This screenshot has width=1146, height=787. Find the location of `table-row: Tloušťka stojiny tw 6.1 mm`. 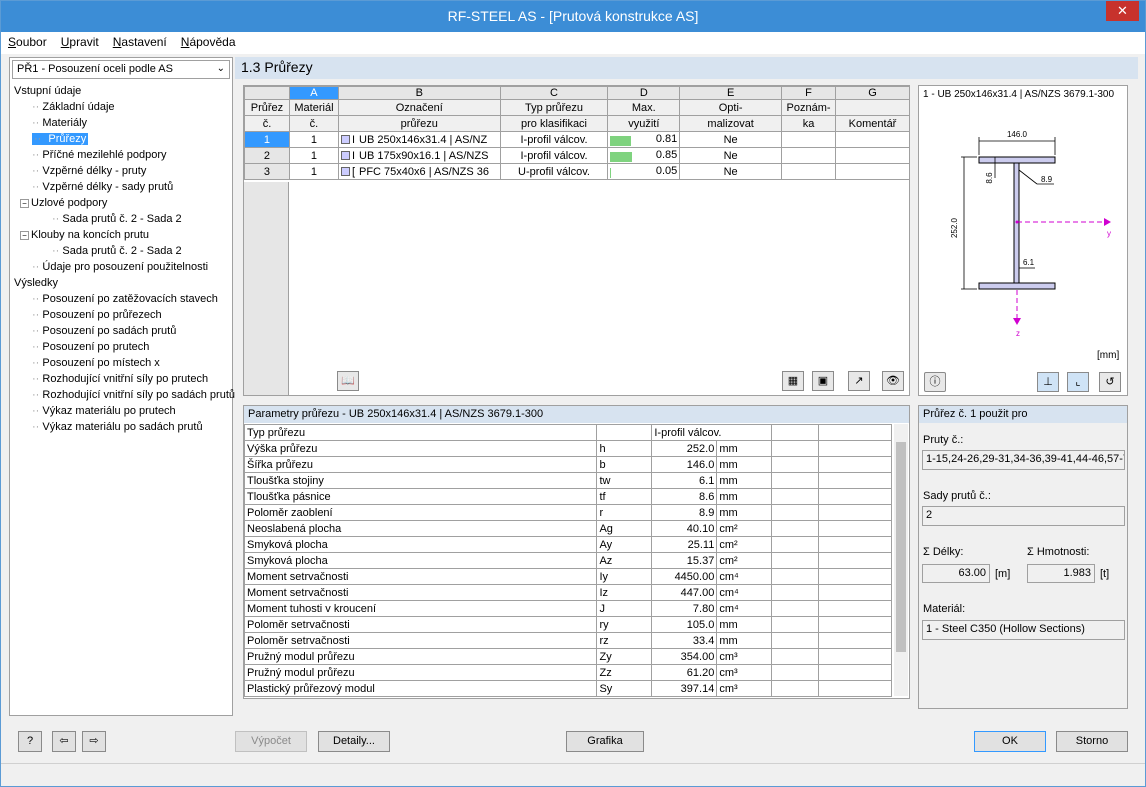

table-row: Tloušťka stojiny tw 6.1 mm is located at coordinates (567, 480).